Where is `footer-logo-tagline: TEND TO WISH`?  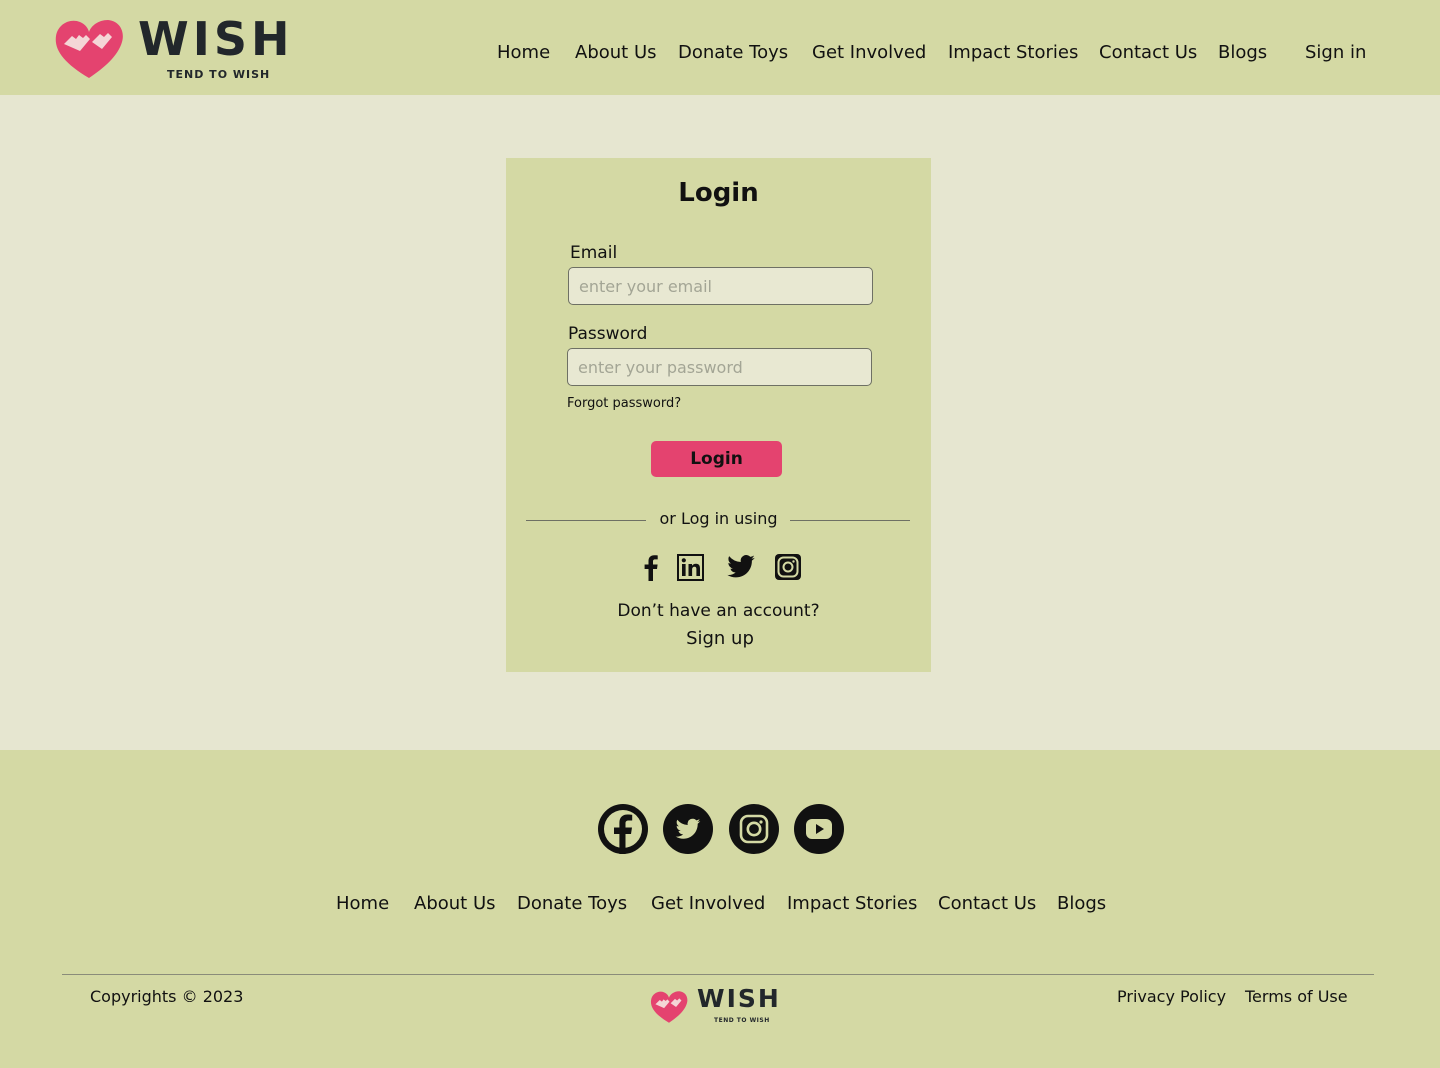 footer-logo-tagline: TEND TO WISH is located at coordinates (742, 1020).